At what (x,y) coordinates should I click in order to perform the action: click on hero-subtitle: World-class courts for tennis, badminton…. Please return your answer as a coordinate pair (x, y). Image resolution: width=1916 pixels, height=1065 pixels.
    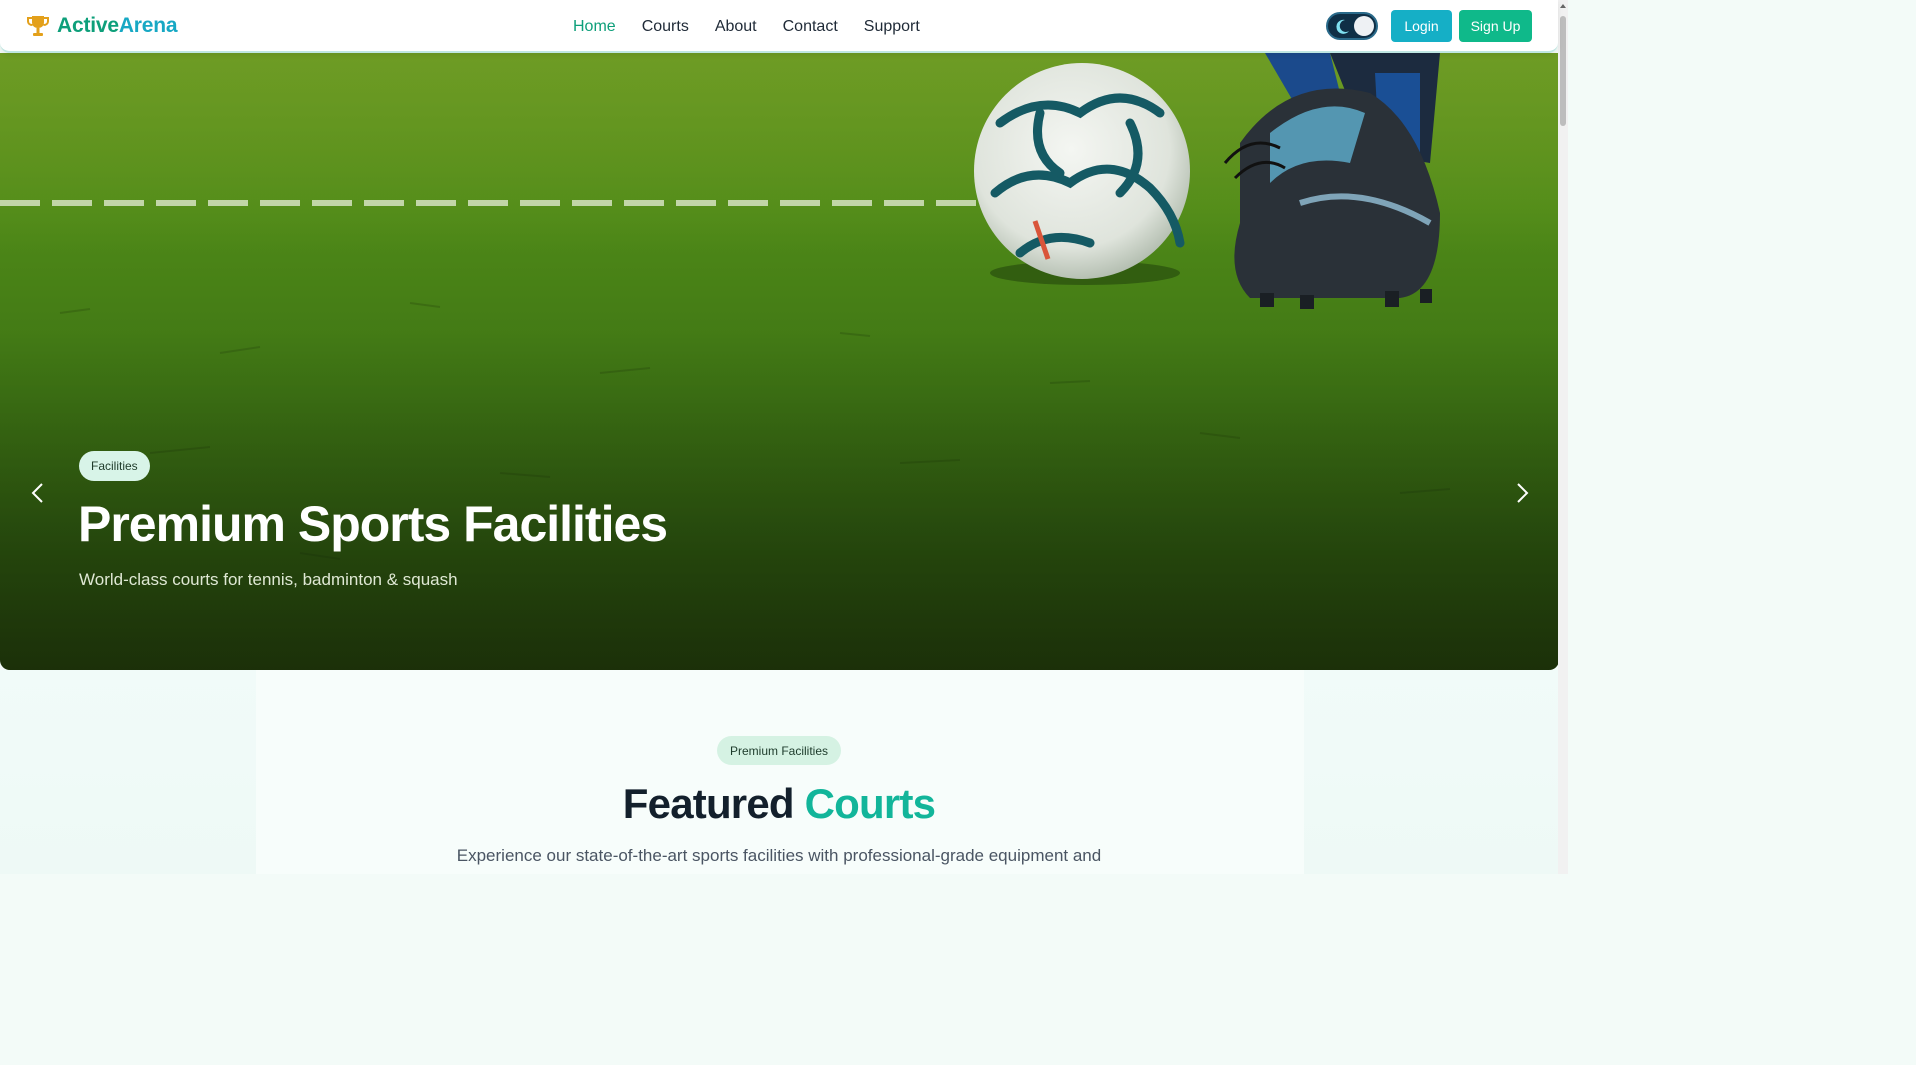
    Looking at the image, I should click on (268, 579).